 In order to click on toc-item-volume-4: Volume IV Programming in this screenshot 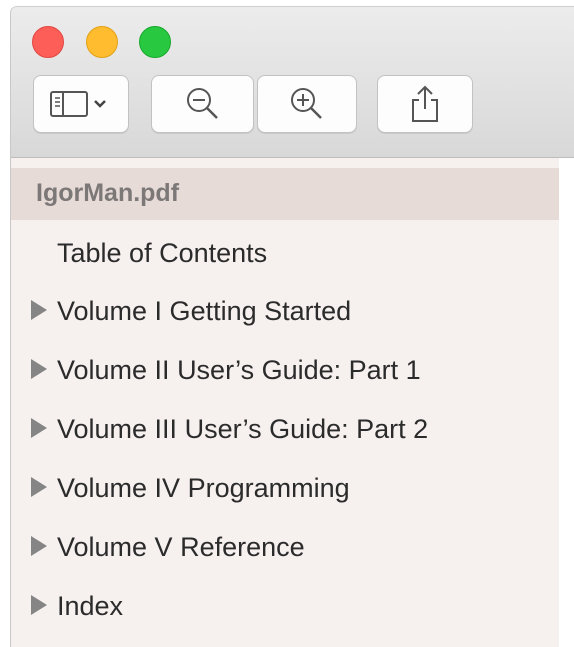, I will do `click(285, 489)`.